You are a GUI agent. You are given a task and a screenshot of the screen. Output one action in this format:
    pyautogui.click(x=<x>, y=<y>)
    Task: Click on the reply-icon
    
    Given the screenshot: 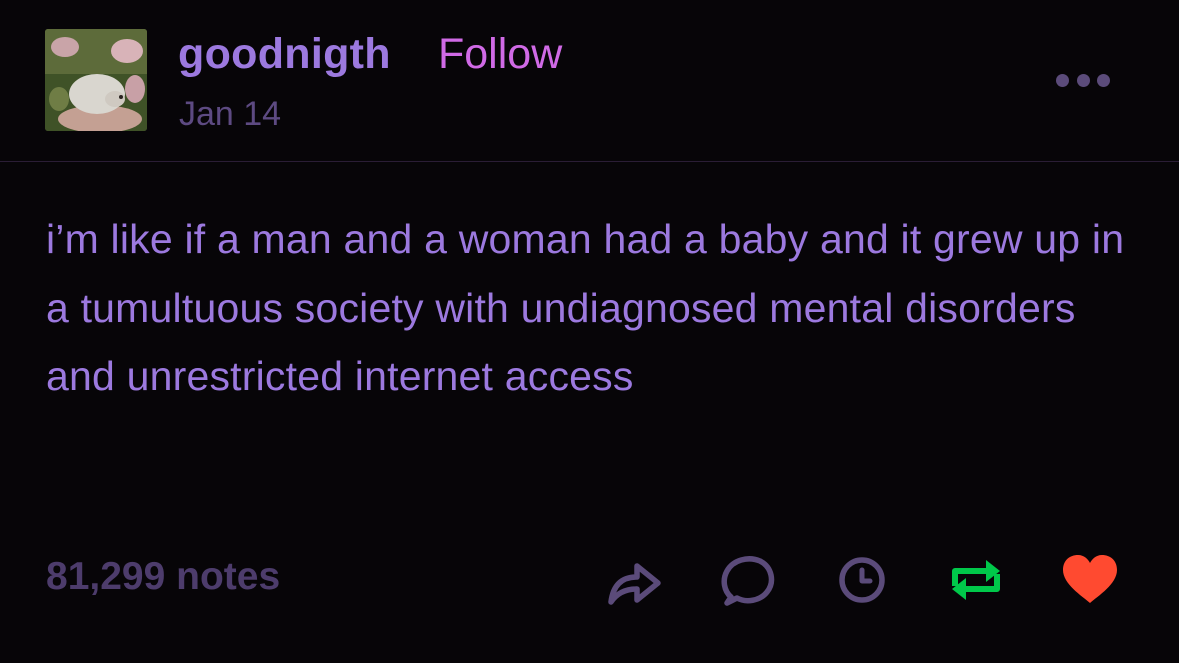 What is the action you would take?
    pyautogui.click(x=747, y=580)
    